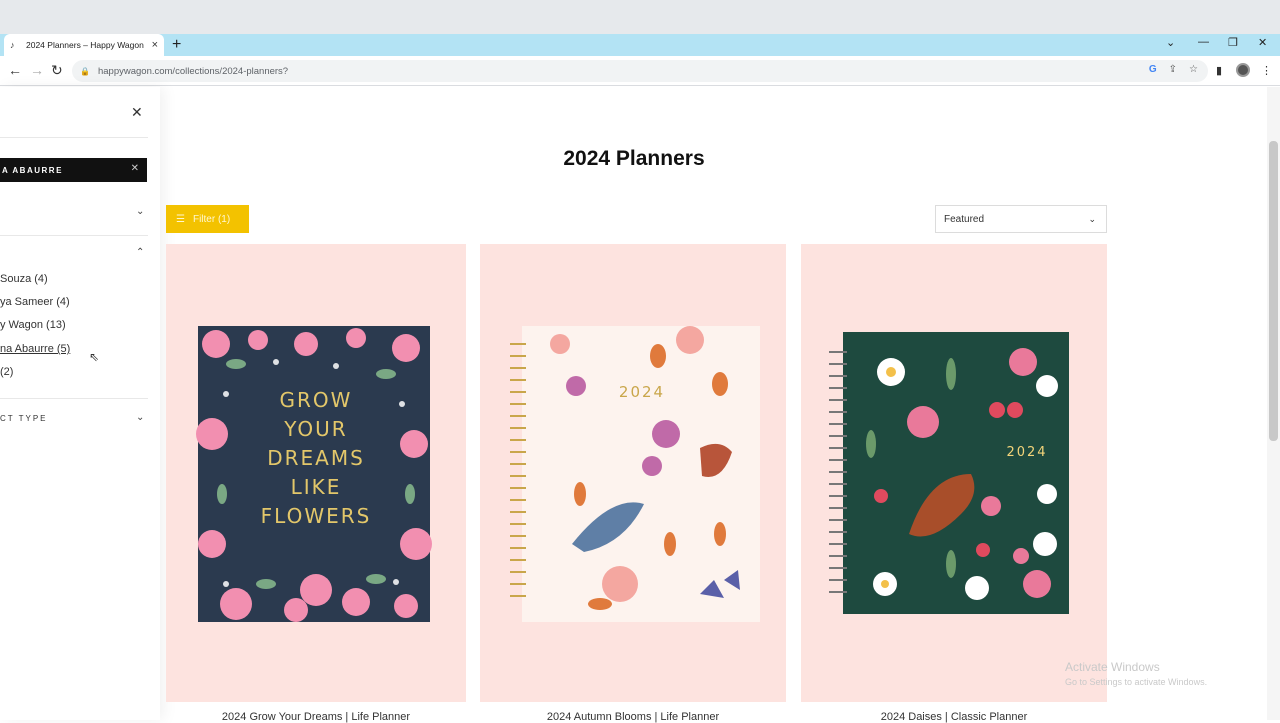 This screenshot has height=723, width=1280. What do you see at coordinates (316, 473) in the screenshot?
I see `product-image: GROW YOUR DREAMS LIKE FLOWERS` at bounding box center [316, 473].